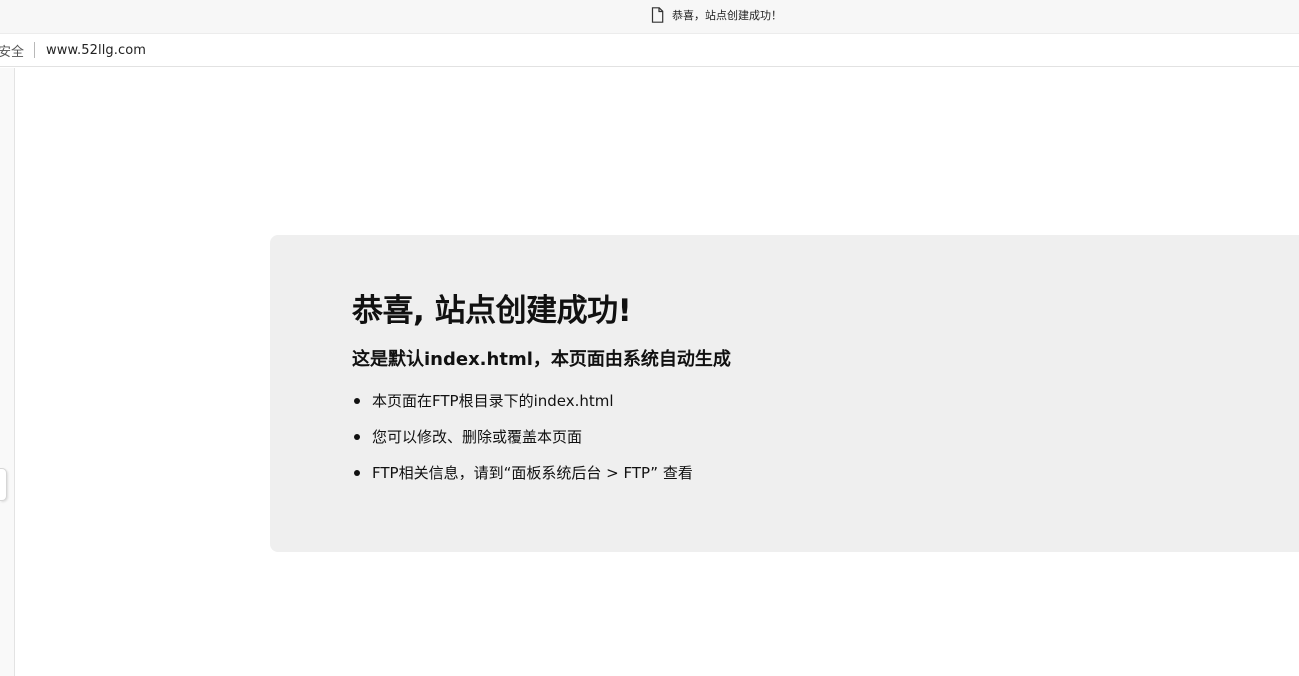 This screenshot has height=676, width=1299. Describe the element at coordinates (96, 50) in the screenshot. I see `url-text: www.52llg.com` at that location.